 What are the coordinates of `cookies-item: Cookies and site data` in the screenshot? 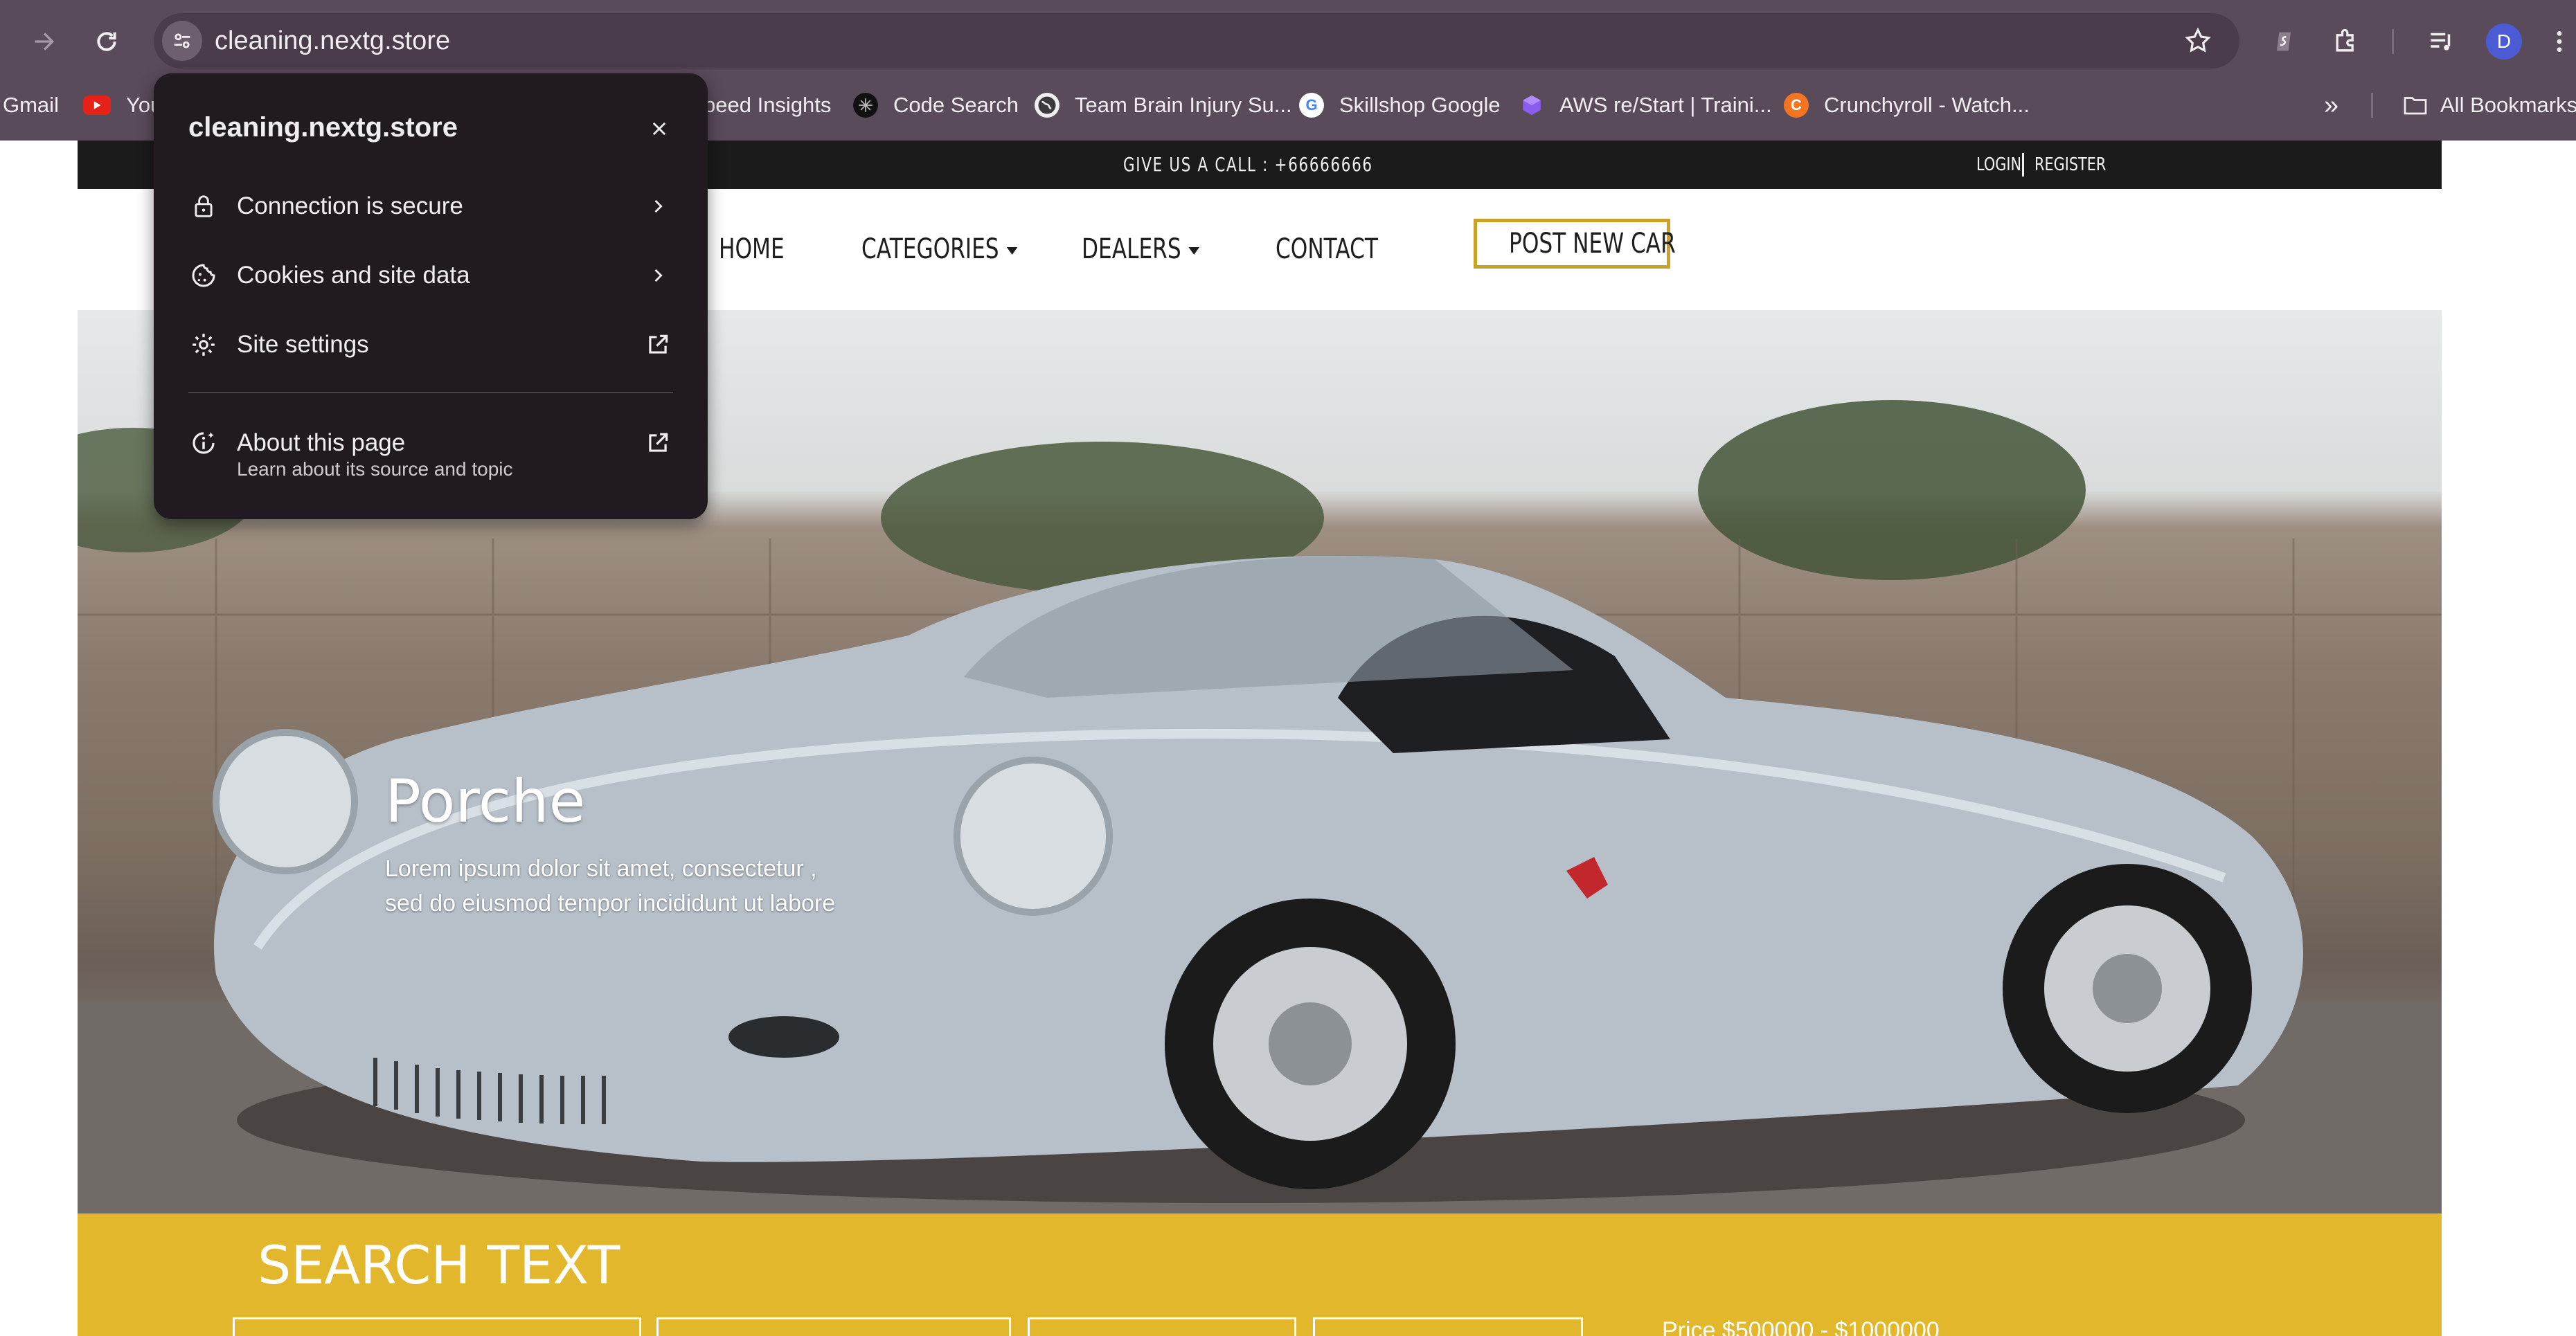 It's located at (431, 274).